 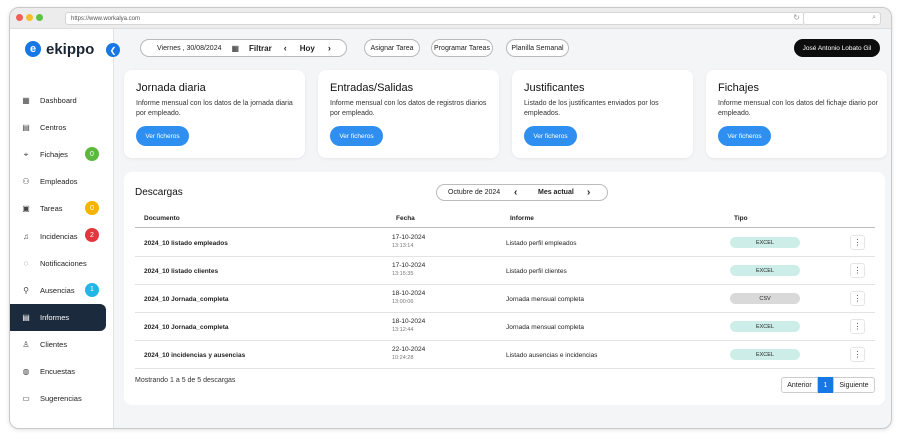 What do you see at coordinates (54, 344) in the screenshot?
I see `sidebar-item-label: Clientes` at bounding box center [54, 344].